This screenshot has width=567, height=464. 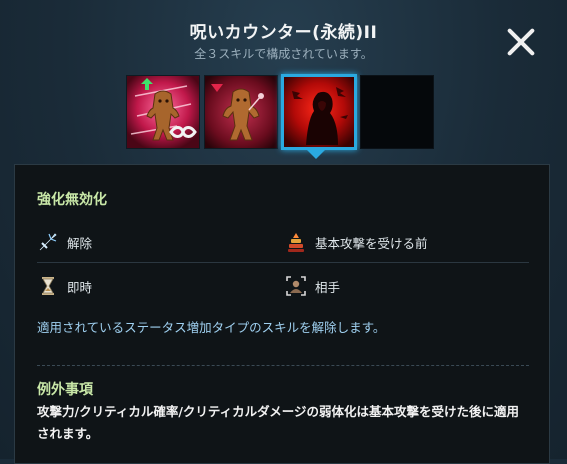 I want to click on hourglass-icon, so click(x=48, y=286).